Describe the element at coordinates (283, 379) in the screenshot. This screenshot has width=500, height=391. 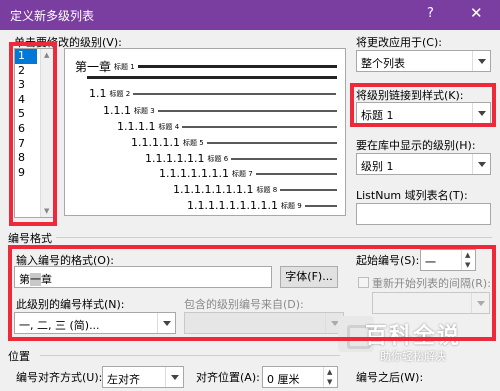
I see `align-at-value: 0 厘米` at that location.